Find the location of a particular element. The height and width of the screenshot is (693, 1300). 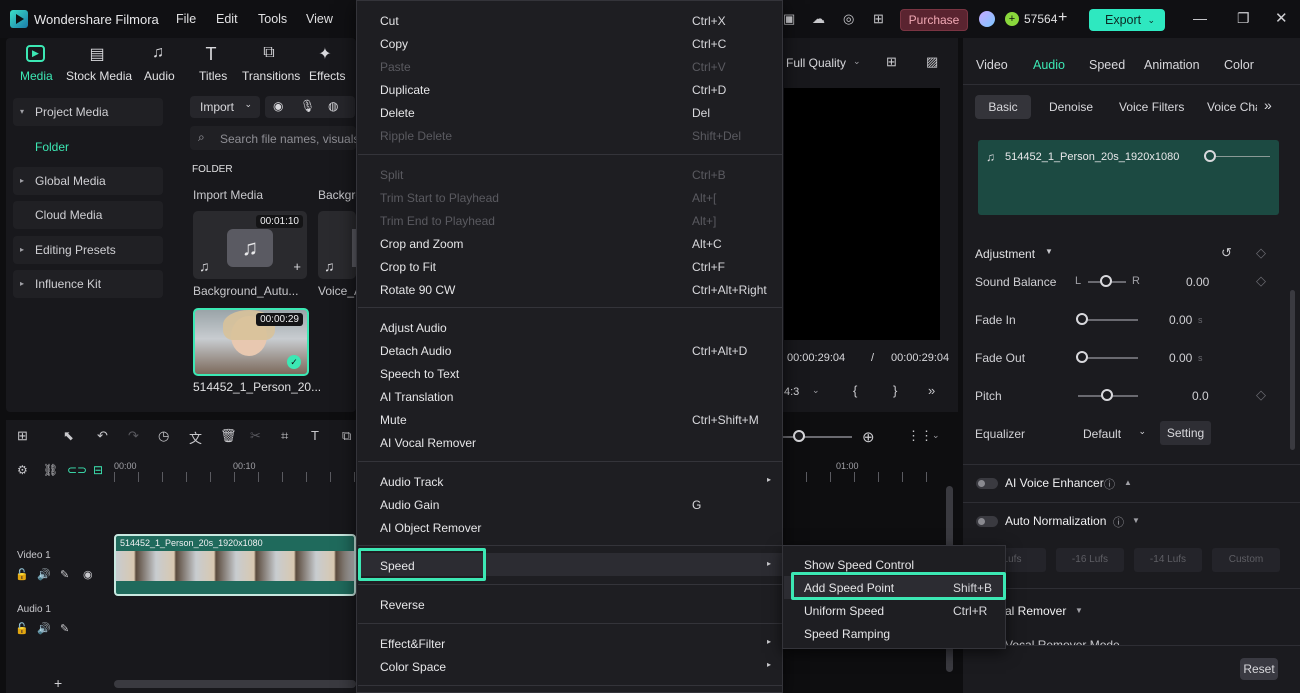

titles-icon: T is located at coordinates (211, 54).